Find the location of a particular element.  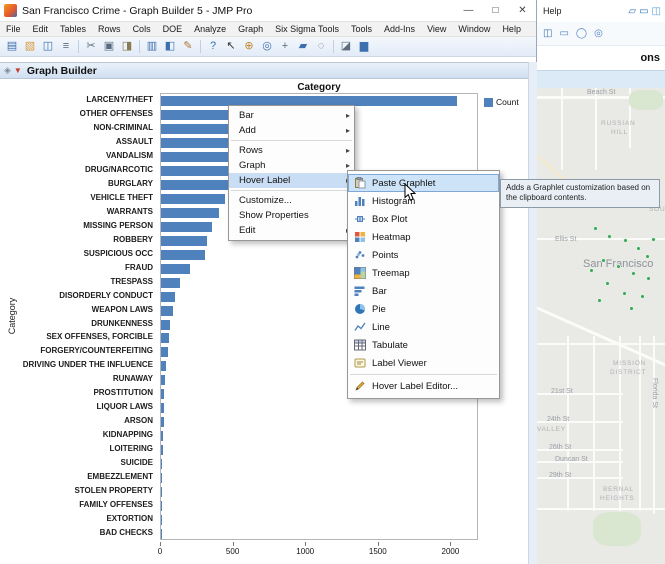

submenu-item-box-plot: Box Plot is located at coordinates (423, 219).